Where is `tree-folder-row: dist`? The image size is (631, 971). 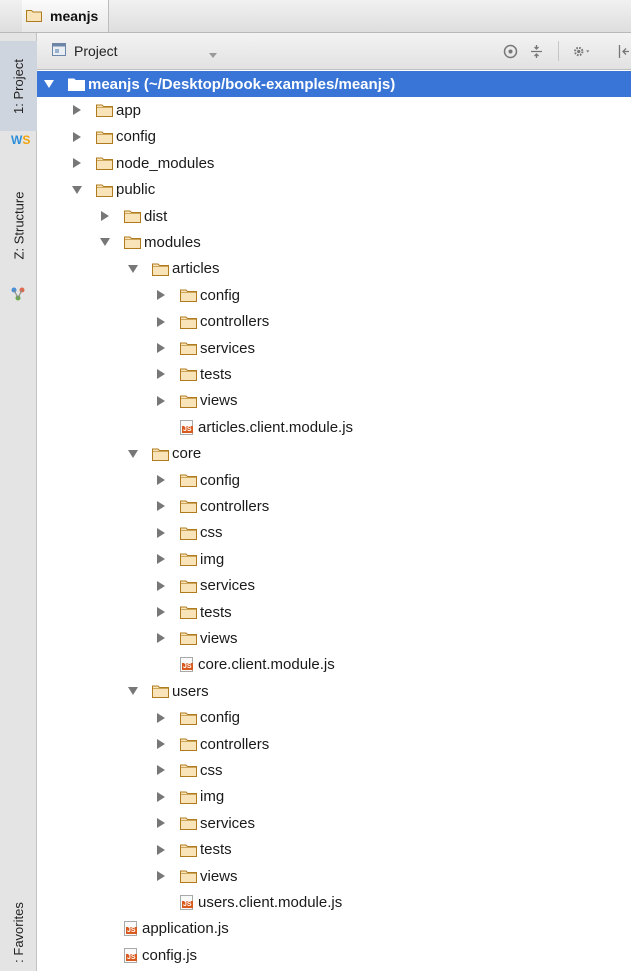
tree-folder-row: dist is located at coordinates (334, 216).